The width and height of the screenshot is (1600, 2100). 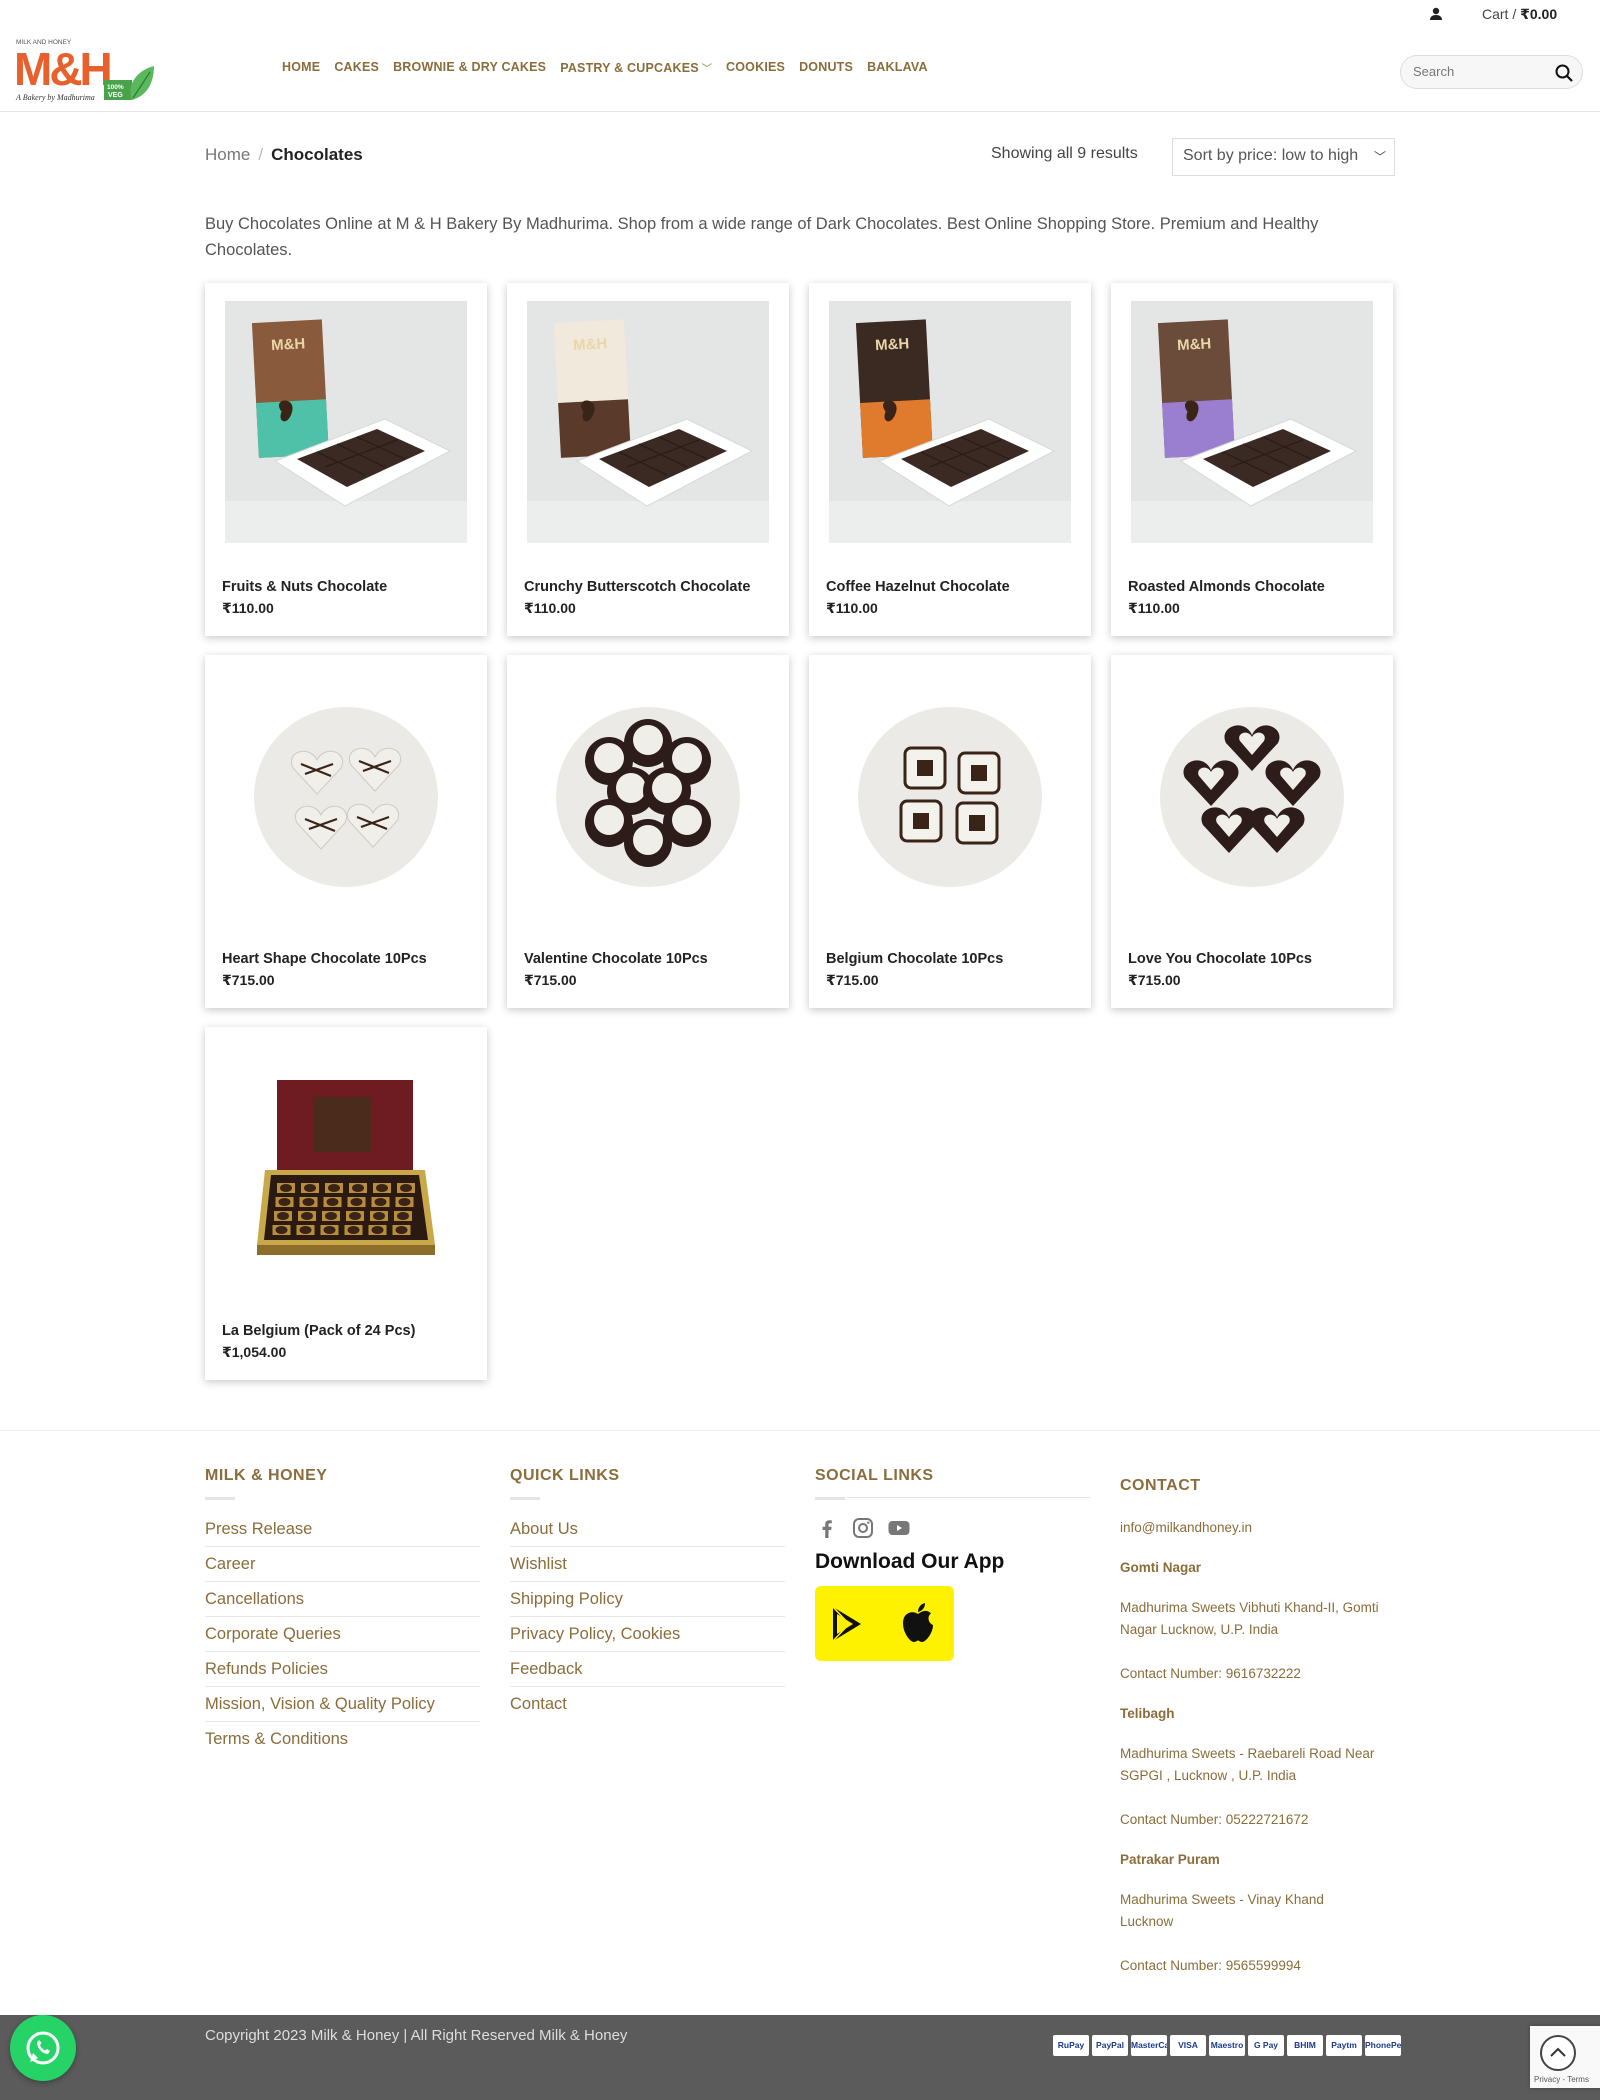 I want to click on product-card: M&H Coffee Hazelnut Chocolate ₹110.00, so click(x=950, y=459).